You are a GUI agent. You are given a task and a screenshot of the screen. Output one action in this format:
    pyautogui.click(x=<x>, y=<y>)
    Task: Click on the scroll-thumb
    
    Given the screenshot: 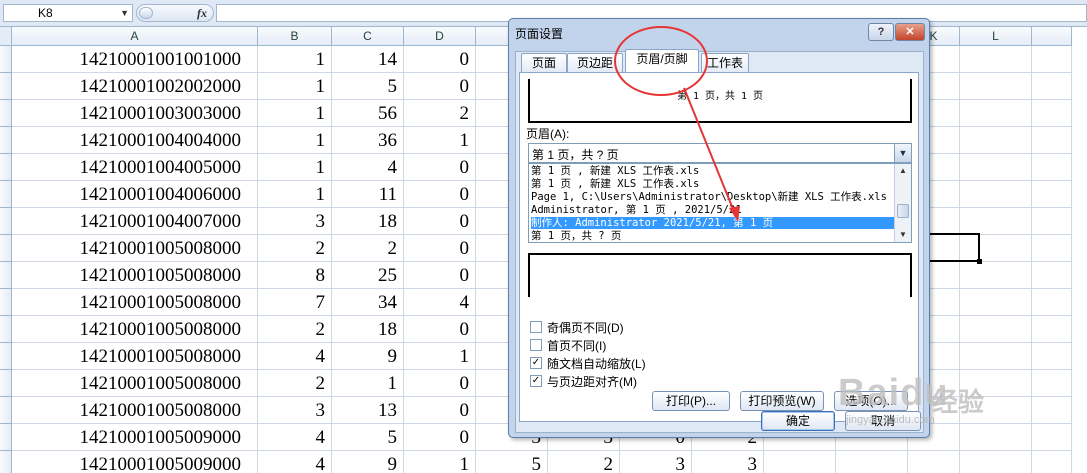 What is the action you would take?
    pyautogui.click(x=903, y=211)
    